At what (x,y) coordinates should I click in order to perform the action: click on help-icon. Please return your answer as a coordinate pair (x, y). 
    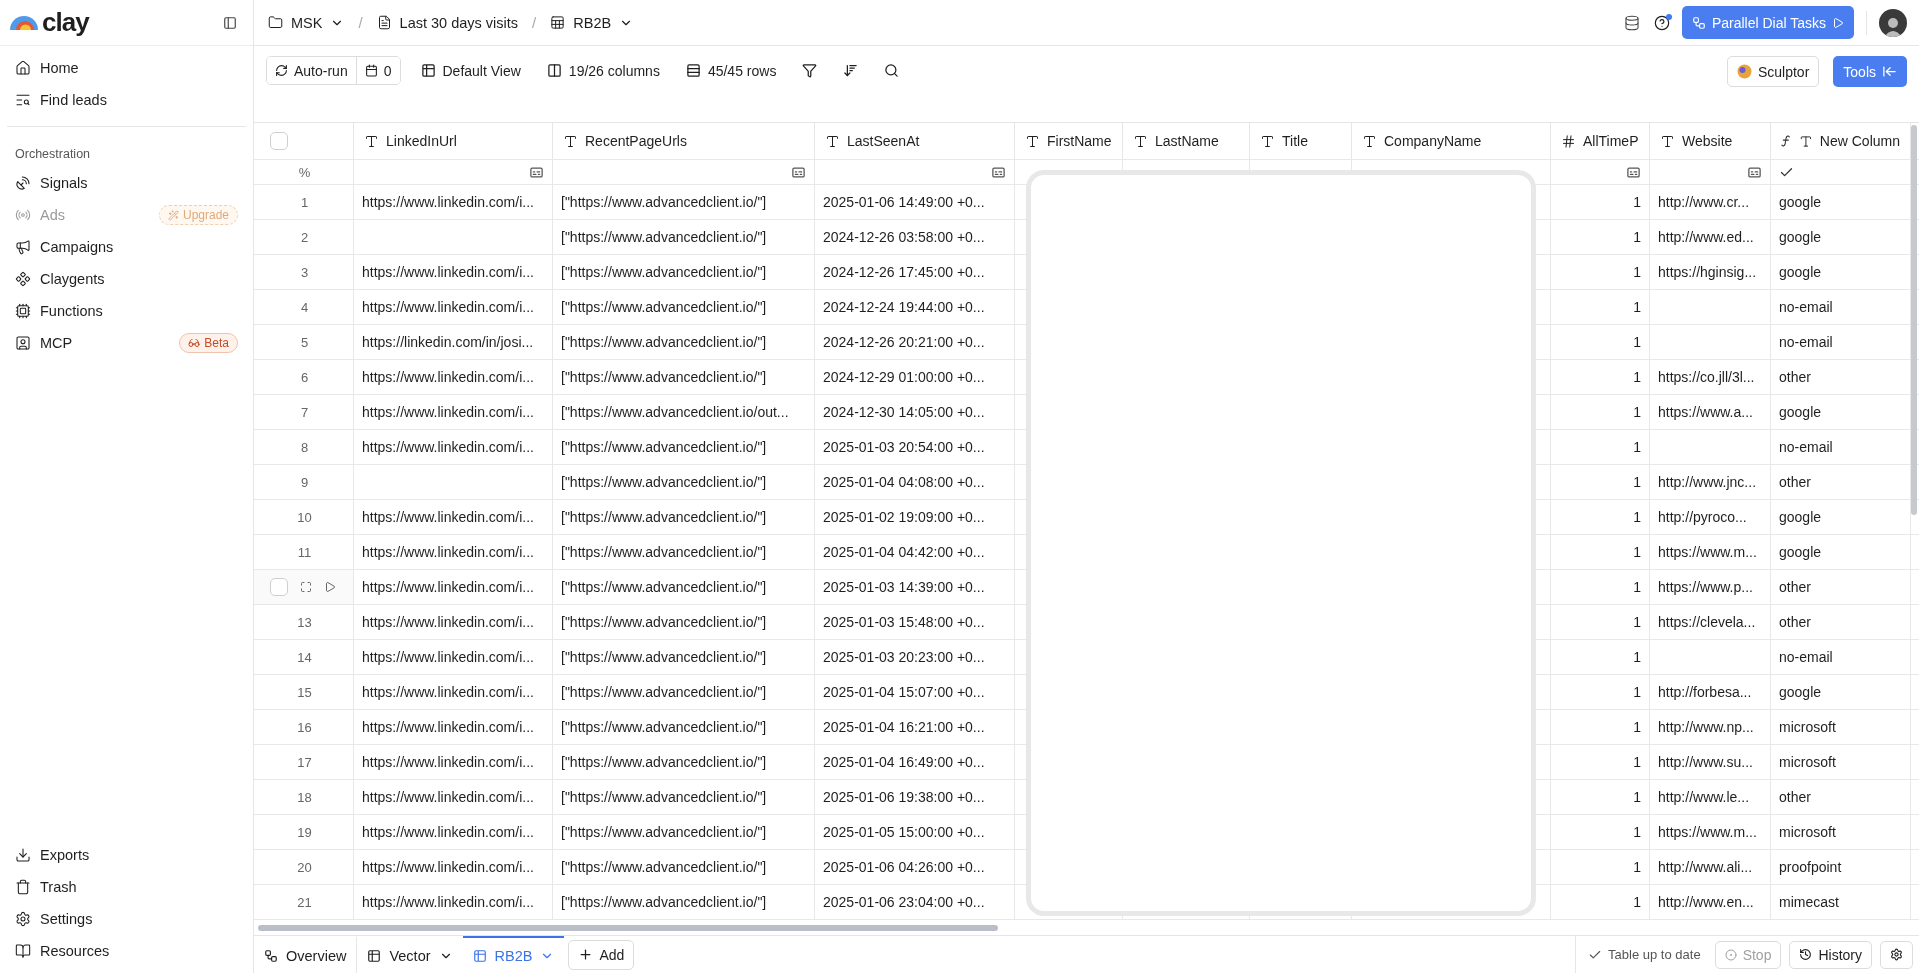
    Looking at the image, I should click on (1661, 22).